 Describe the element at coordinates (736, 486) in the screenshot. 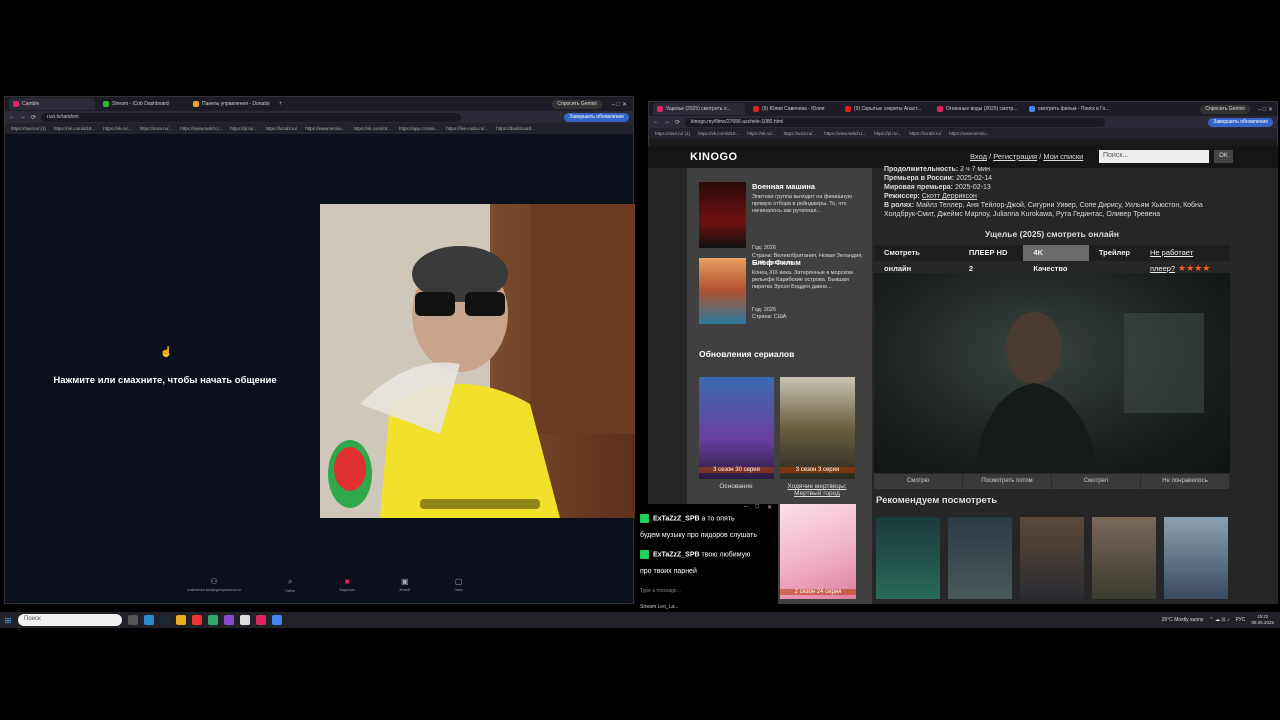

I see `series-title-0: Основание` at that location.